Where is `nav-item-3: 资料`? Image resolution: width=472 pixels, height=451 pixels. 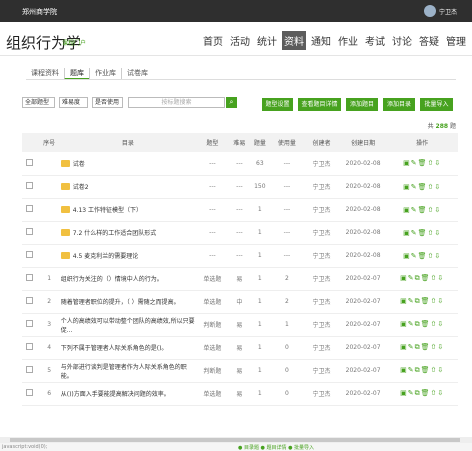
nav-item-3: 资料 is located at coordinates (294, 40).